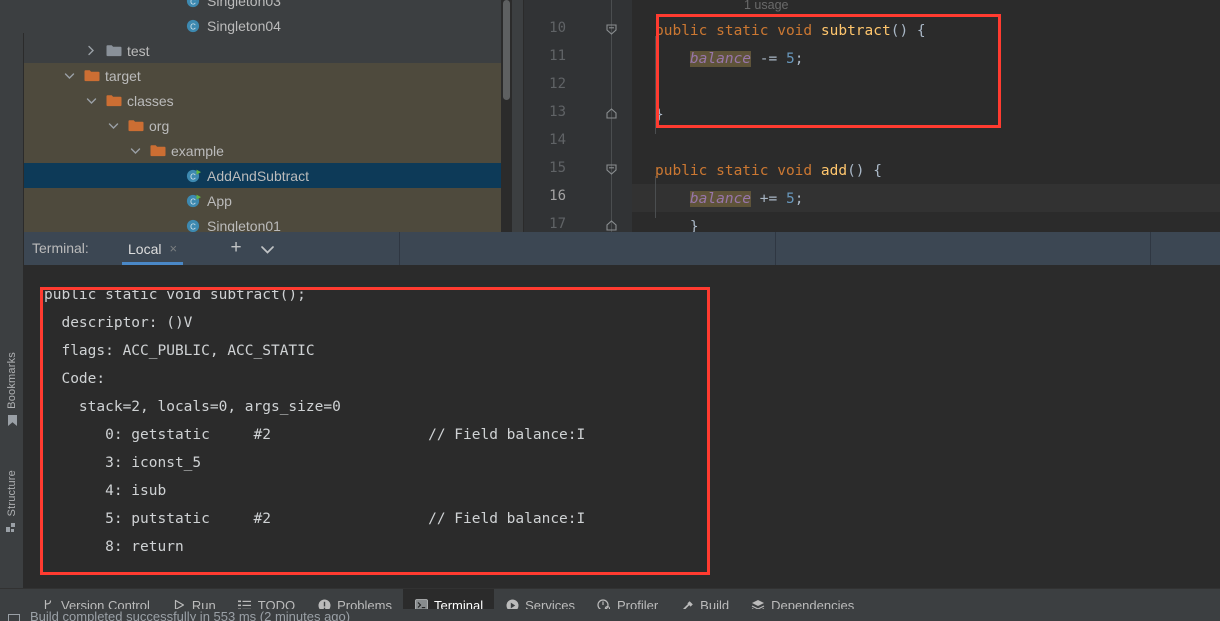 The height and width of the screenshot is (621, 1220). I want to click on tree-node-label: App, so click(219, 200).